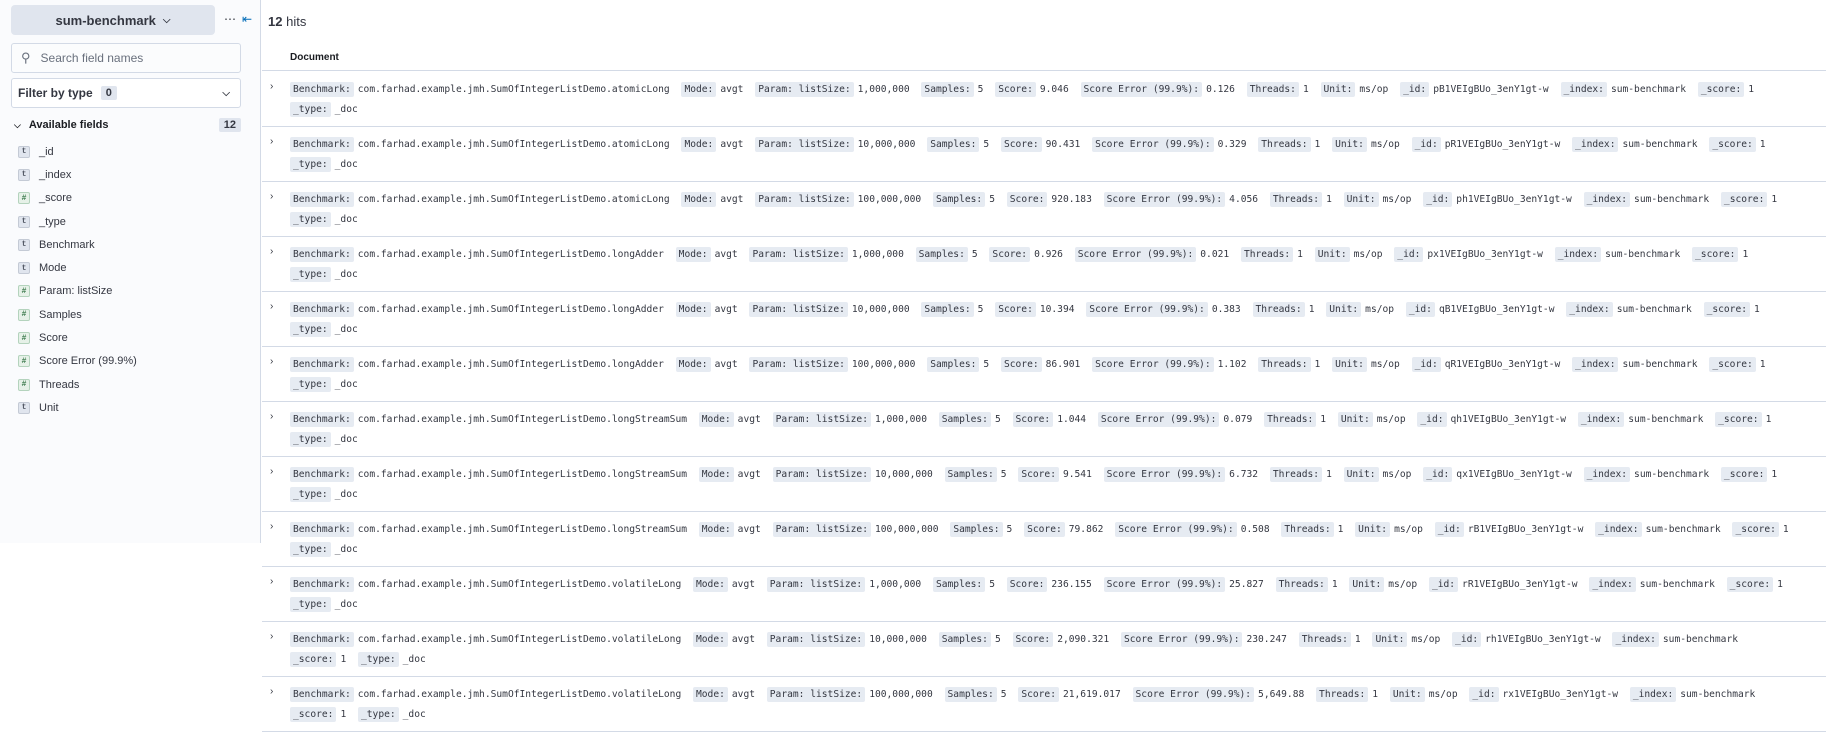 The image size is (1826, 732). I want to click on field-value: 0.079, so click(1238, 419).